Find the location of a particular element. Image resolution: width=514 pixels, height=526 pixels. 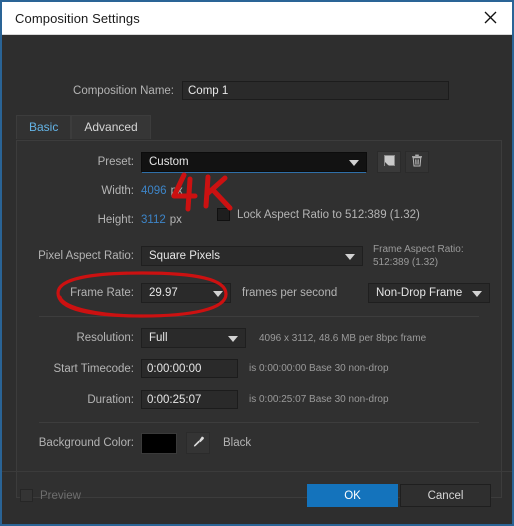

frame-aspect-ratio-info: Frame Aspect Ratio: 512:389 (1.32) is located at coordinates (418, 256).